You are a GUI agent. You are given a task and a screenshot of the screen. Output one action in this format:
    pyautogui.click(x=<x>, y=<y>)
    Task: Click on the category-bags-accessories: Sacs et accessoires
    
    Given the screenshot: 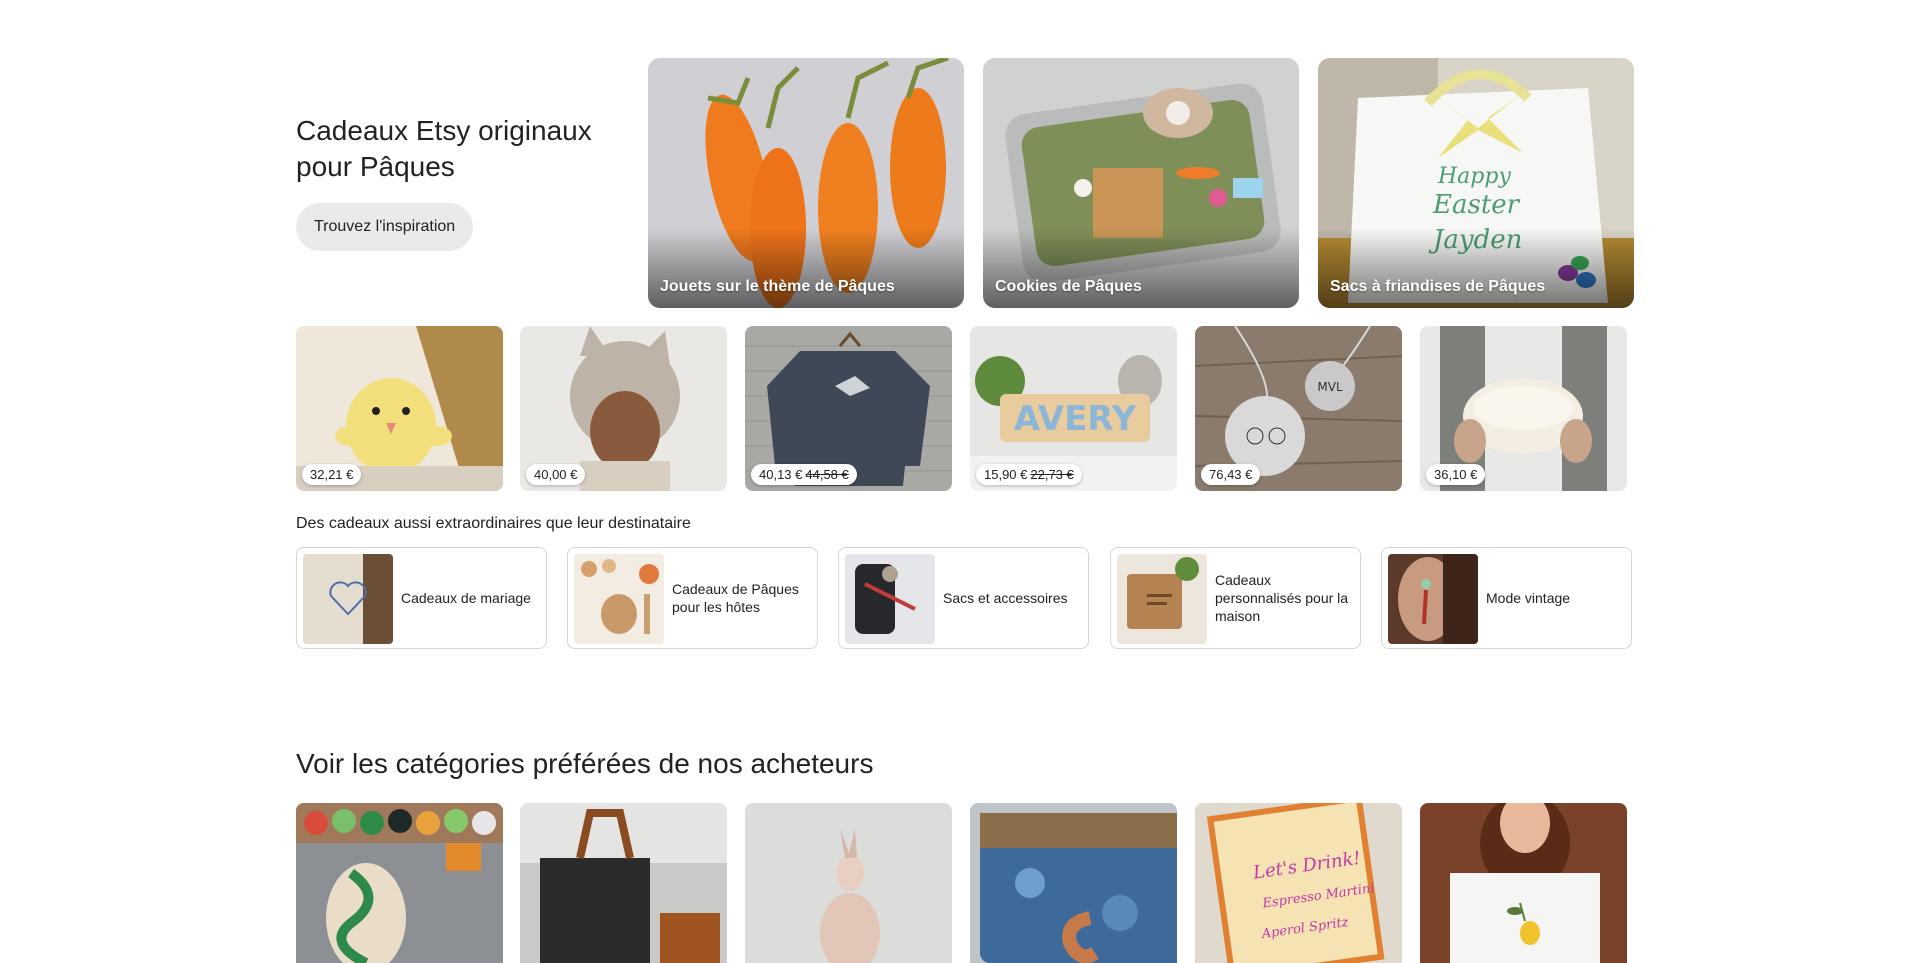 What is the action you would take?
    pyautogui.click(x=963, y=598)
    